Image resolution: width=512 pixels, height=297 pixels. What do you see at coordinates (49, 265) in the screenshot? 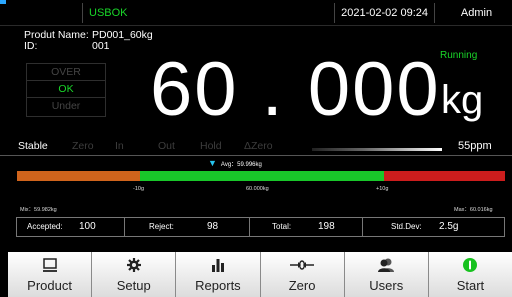
I see `product-icon` at bounding box center [49, 265].